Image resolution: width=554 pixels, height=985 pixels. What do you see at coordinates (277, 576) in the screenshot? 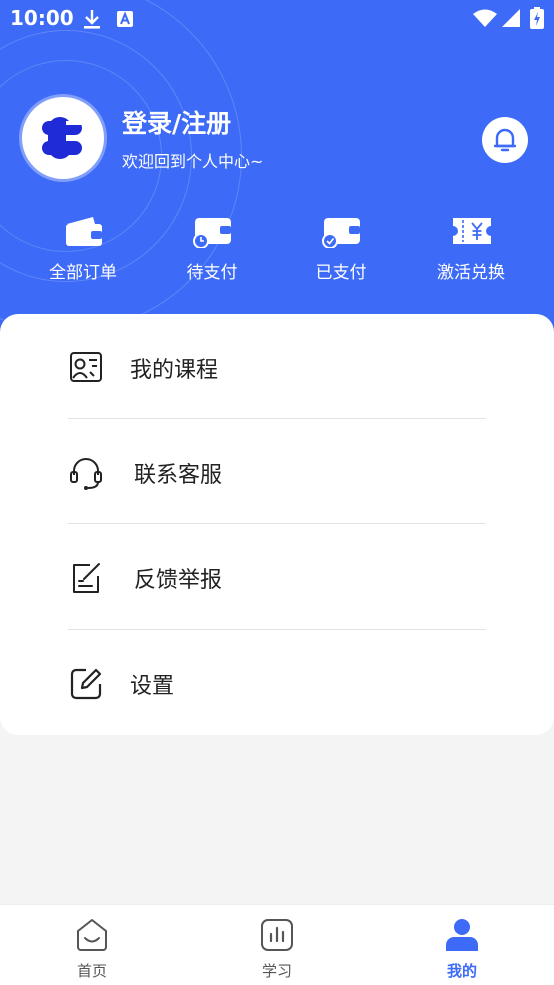
I see `menu-item-feedback: 反馈举报` at bounding box center [277, 576].